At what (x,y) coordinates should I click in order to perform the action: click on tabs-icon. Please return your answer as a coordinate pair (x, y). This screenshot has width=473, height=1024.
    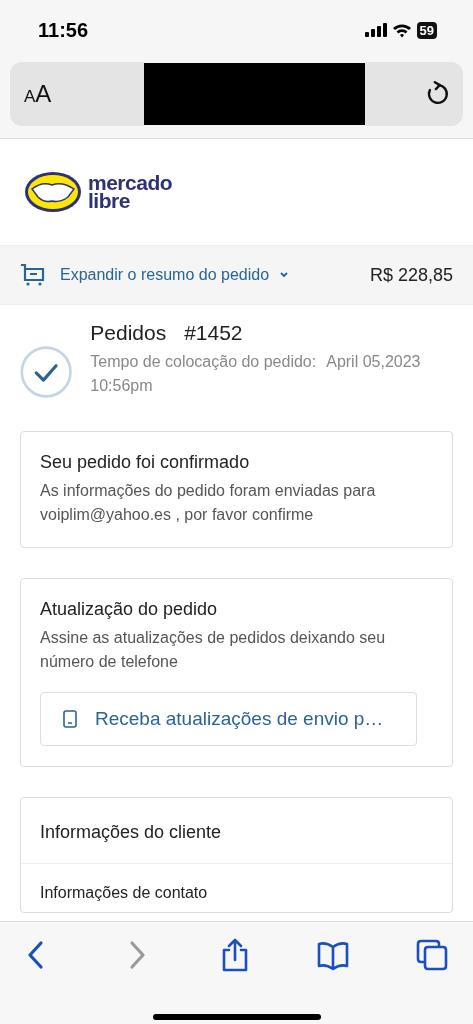
    Looking at the image, I should click on (432, 955).